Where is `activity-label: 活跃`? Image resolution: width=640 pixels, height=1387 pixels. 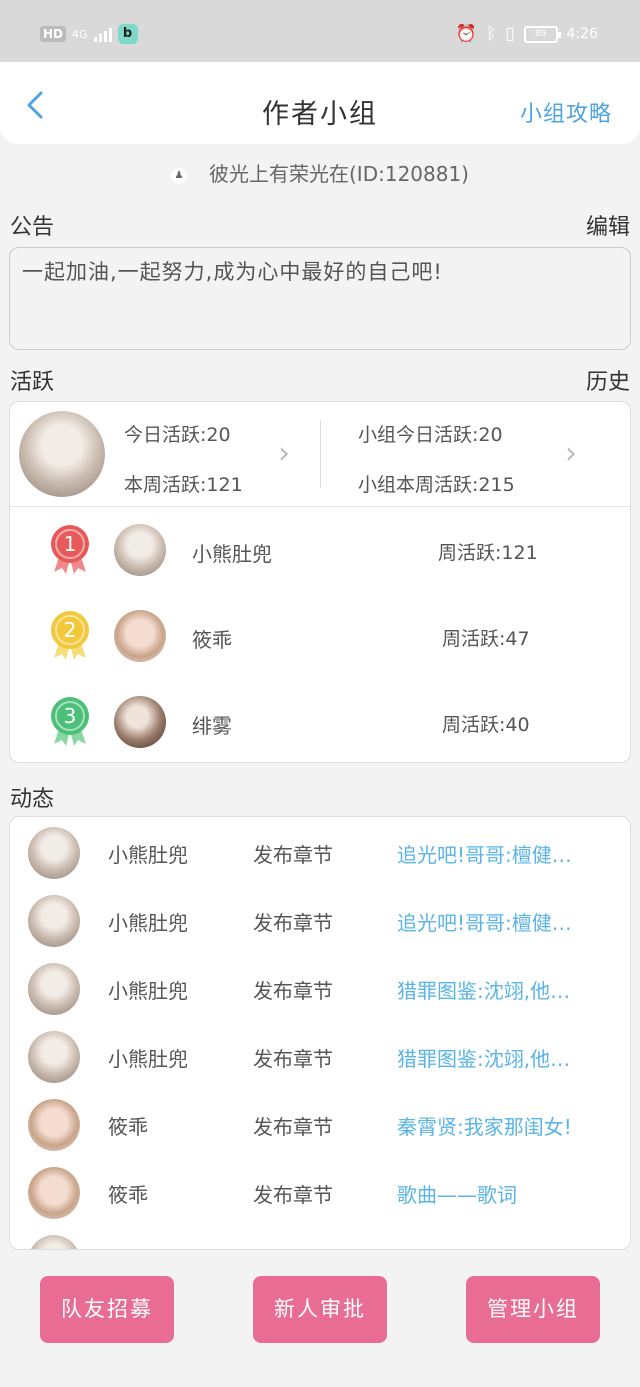
activity-label: 活跃 is located at coordinates (32, 382).